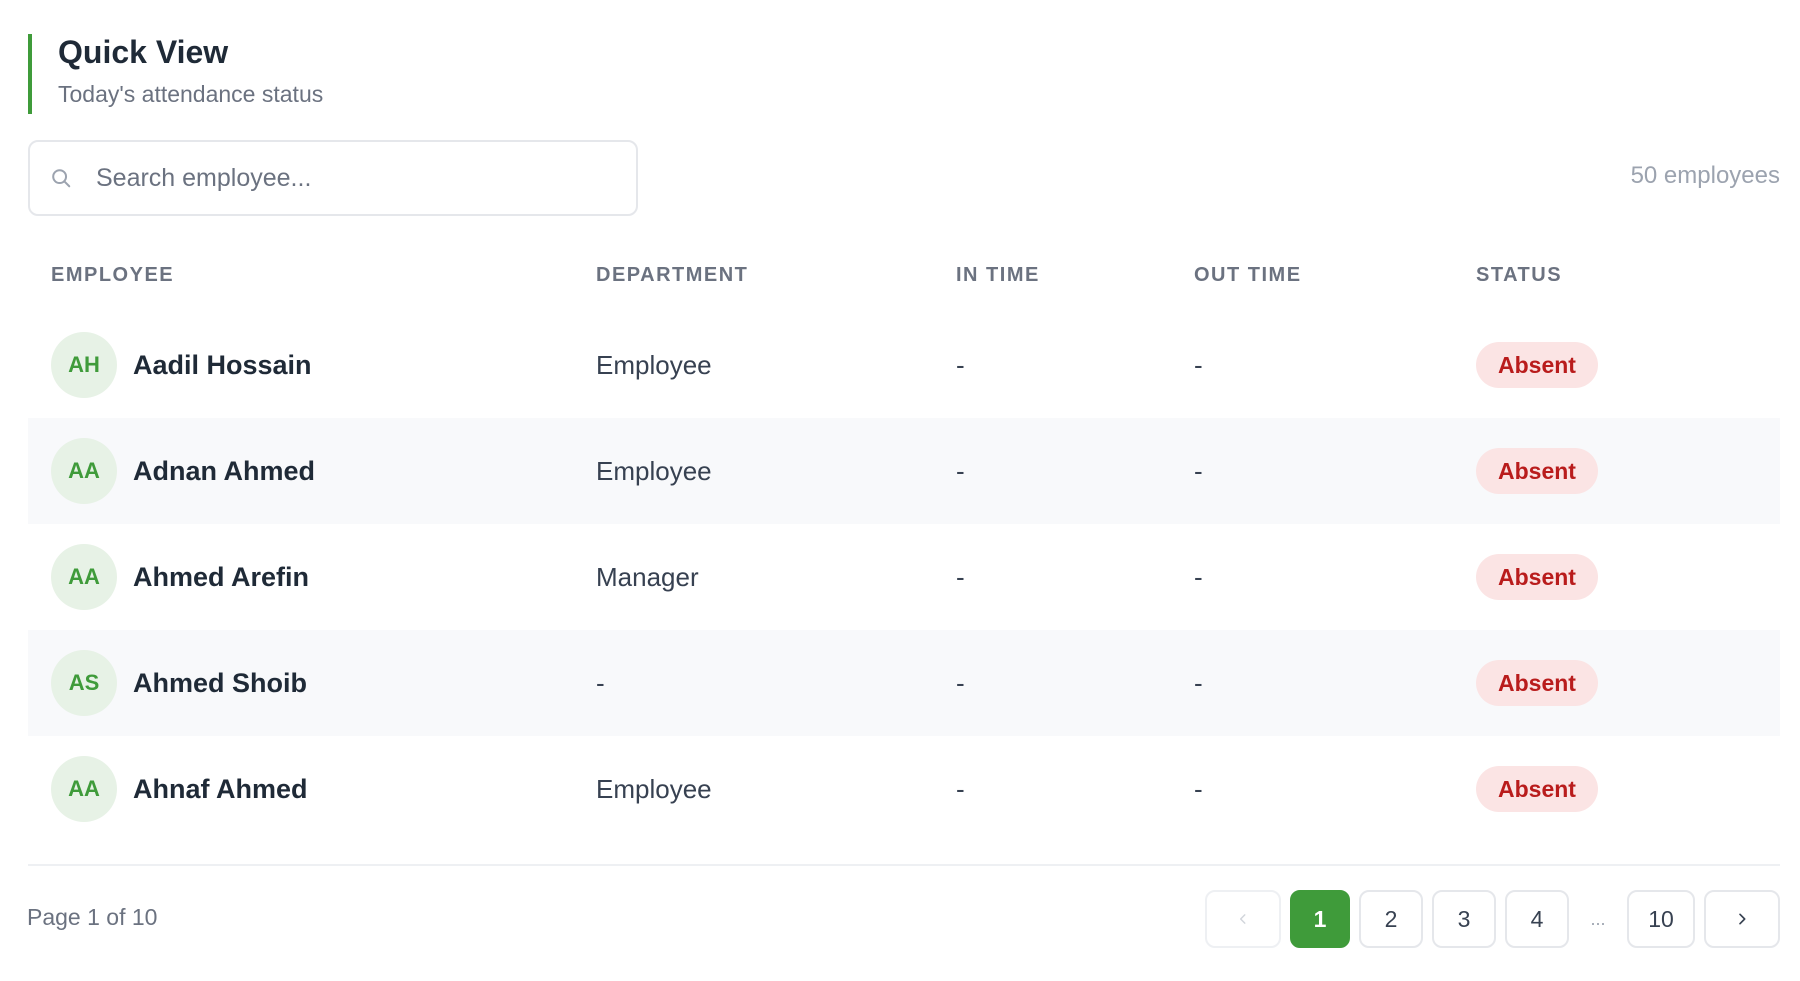  I want to click on department-cell: Manager, so click(647, 576).